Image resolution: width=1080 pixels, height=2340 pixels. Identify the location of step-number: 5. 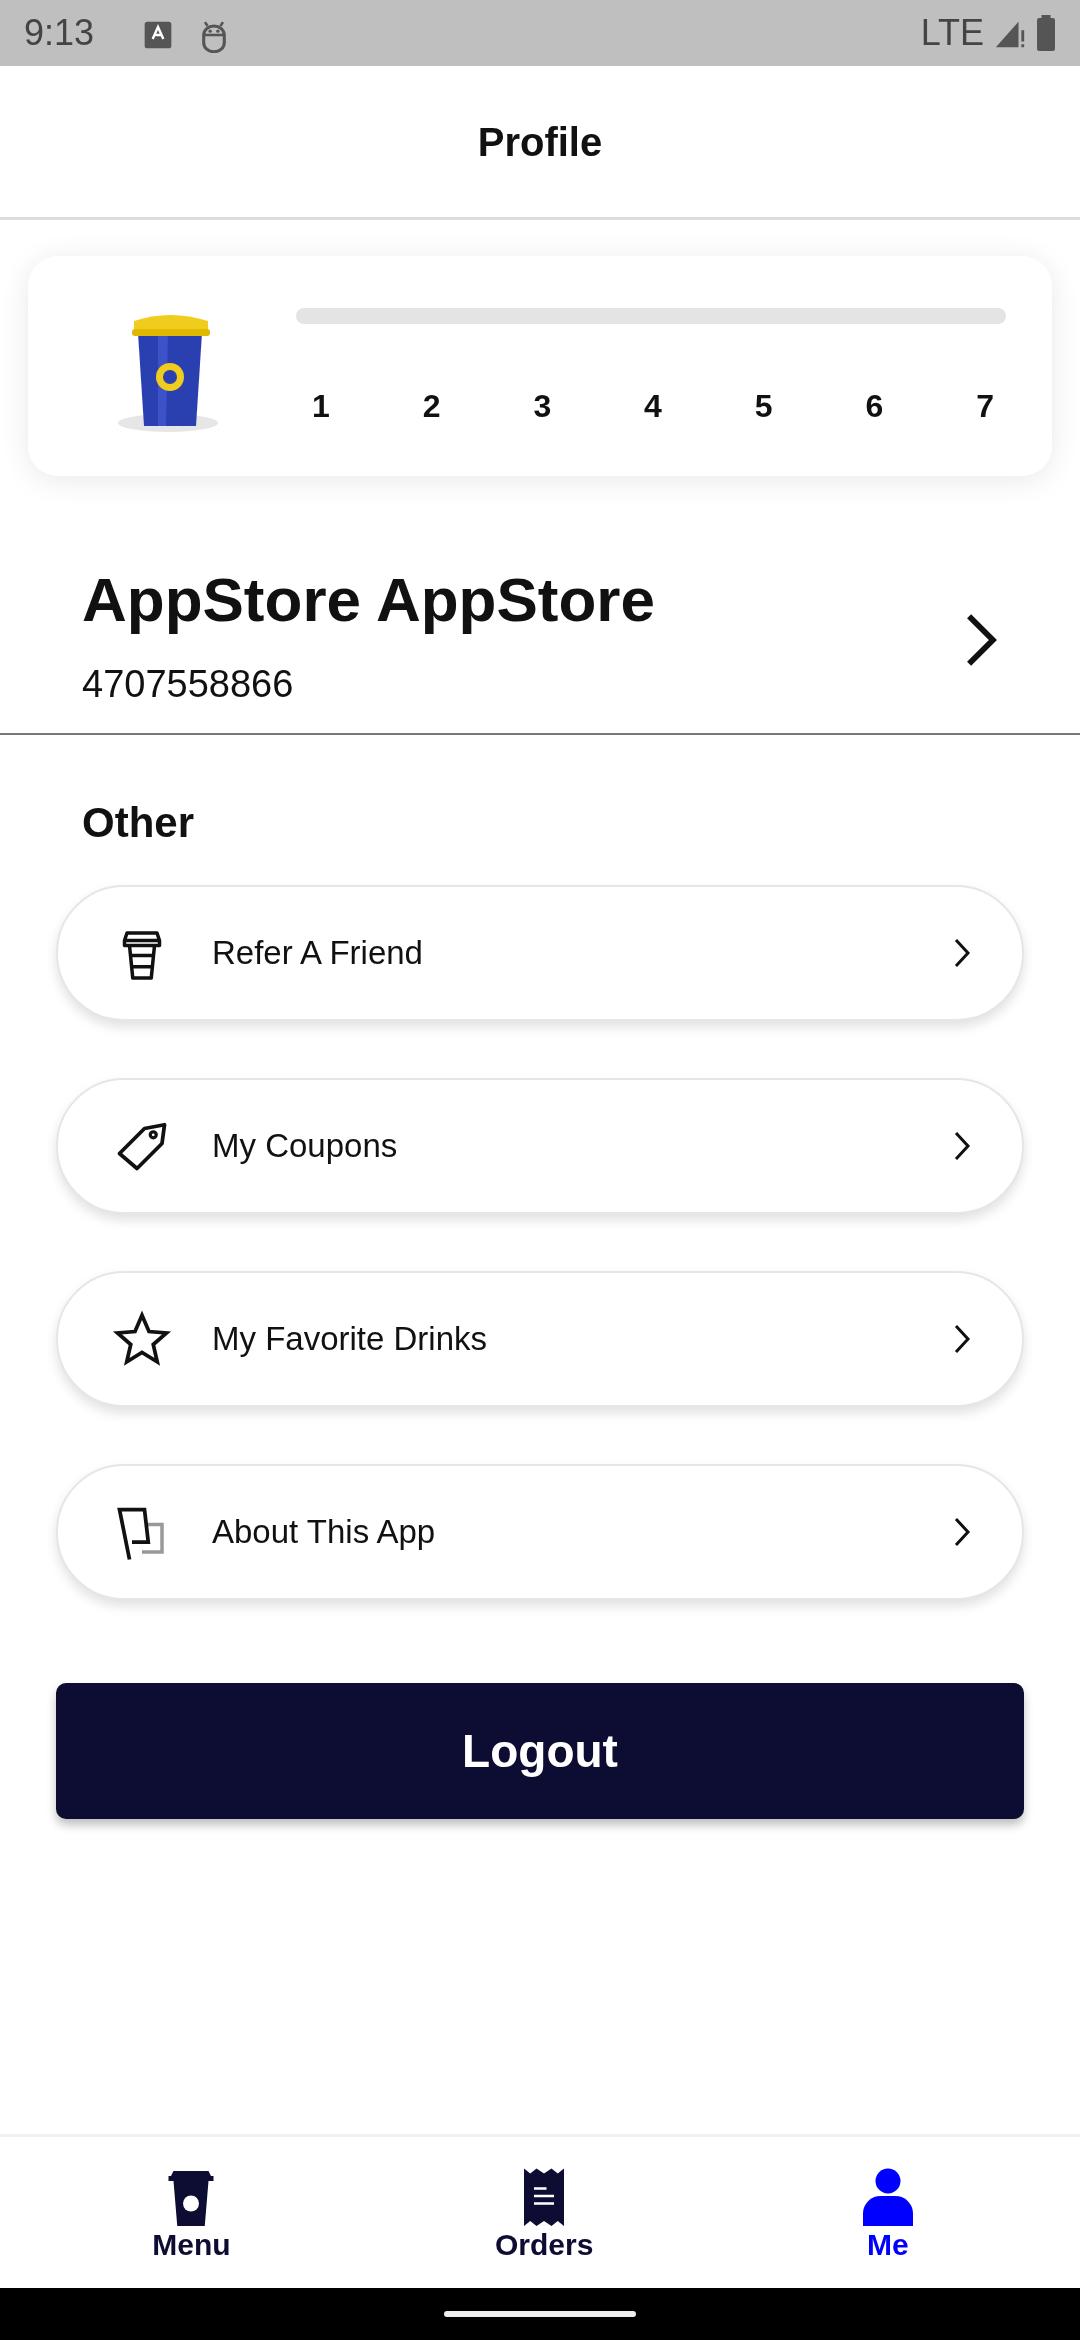
(763, 406).